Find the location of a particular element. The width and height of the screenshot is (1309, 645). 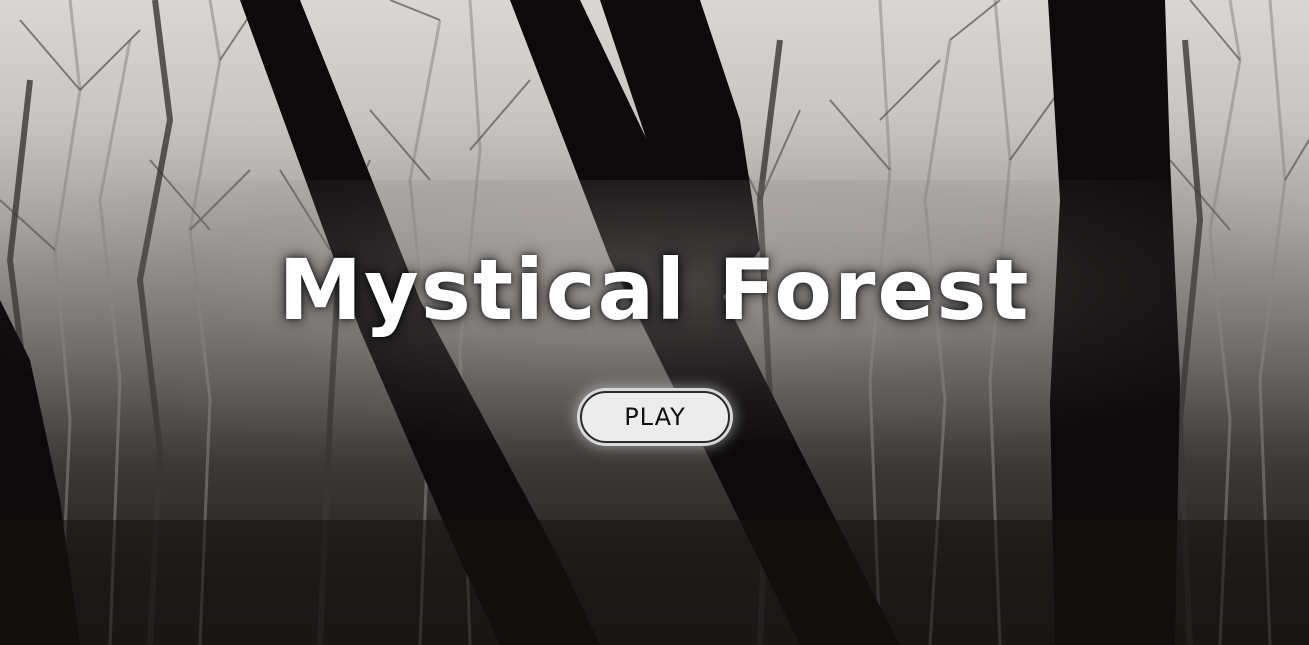

play-button: PLAY is located at coordinates (655, 417).